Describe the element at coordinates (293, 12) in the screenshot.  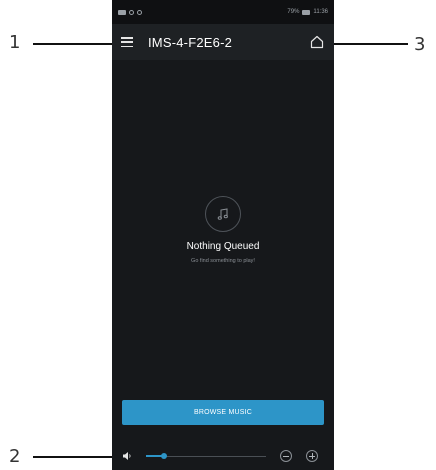
I see `battery-percent: 79%` at that location.